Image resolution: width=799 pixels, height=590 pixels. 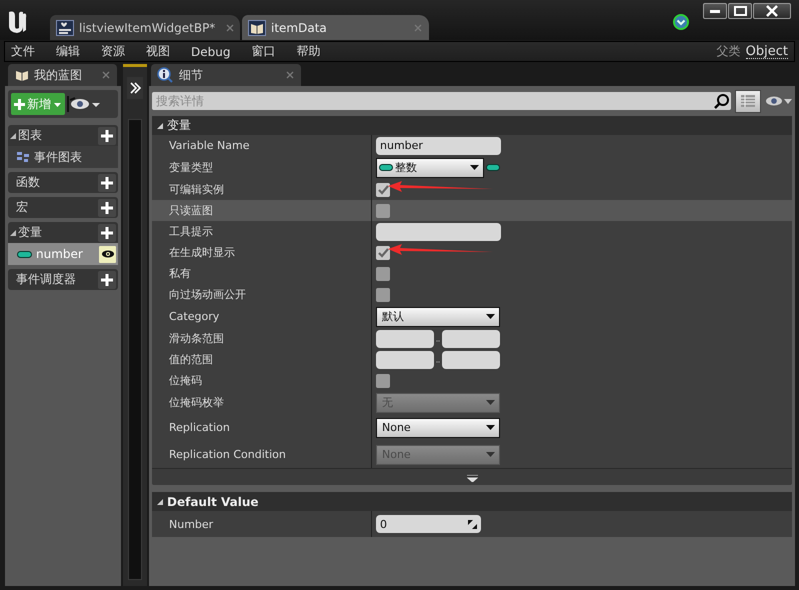 What do you see at coordinates (191, 232) in the screenshot?
I see `property-label: 工具提示` at bounding box center [191, 232].